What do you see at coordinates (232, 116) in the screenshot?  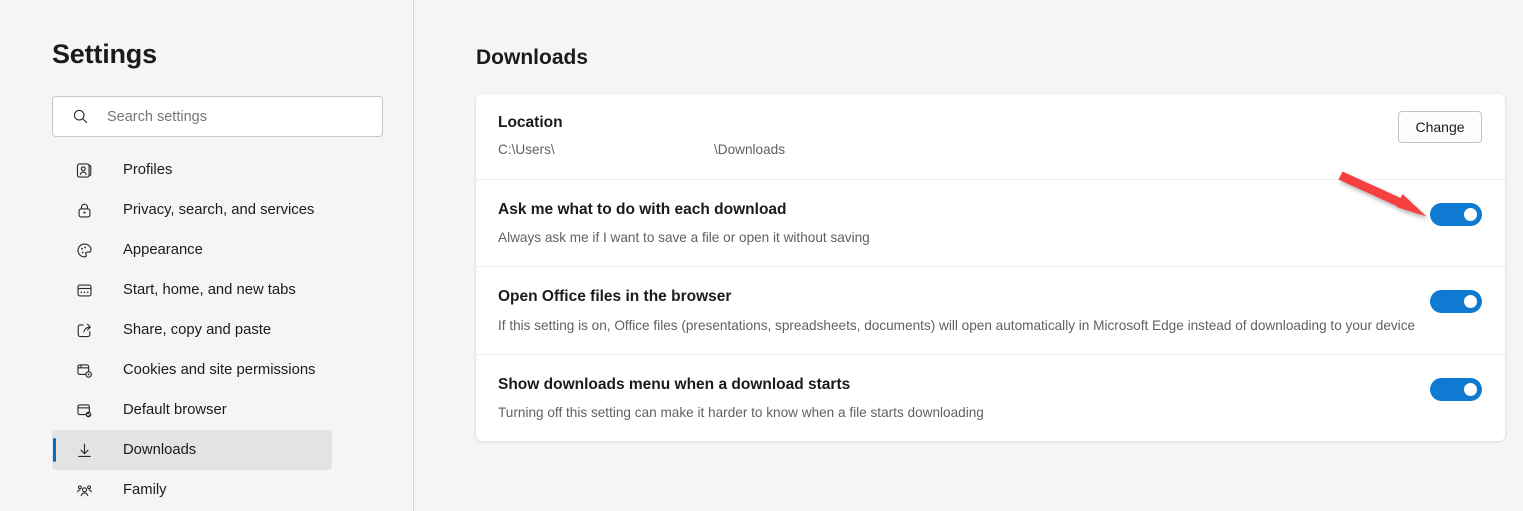 I see `search-input` at bounding box center [232, 116].